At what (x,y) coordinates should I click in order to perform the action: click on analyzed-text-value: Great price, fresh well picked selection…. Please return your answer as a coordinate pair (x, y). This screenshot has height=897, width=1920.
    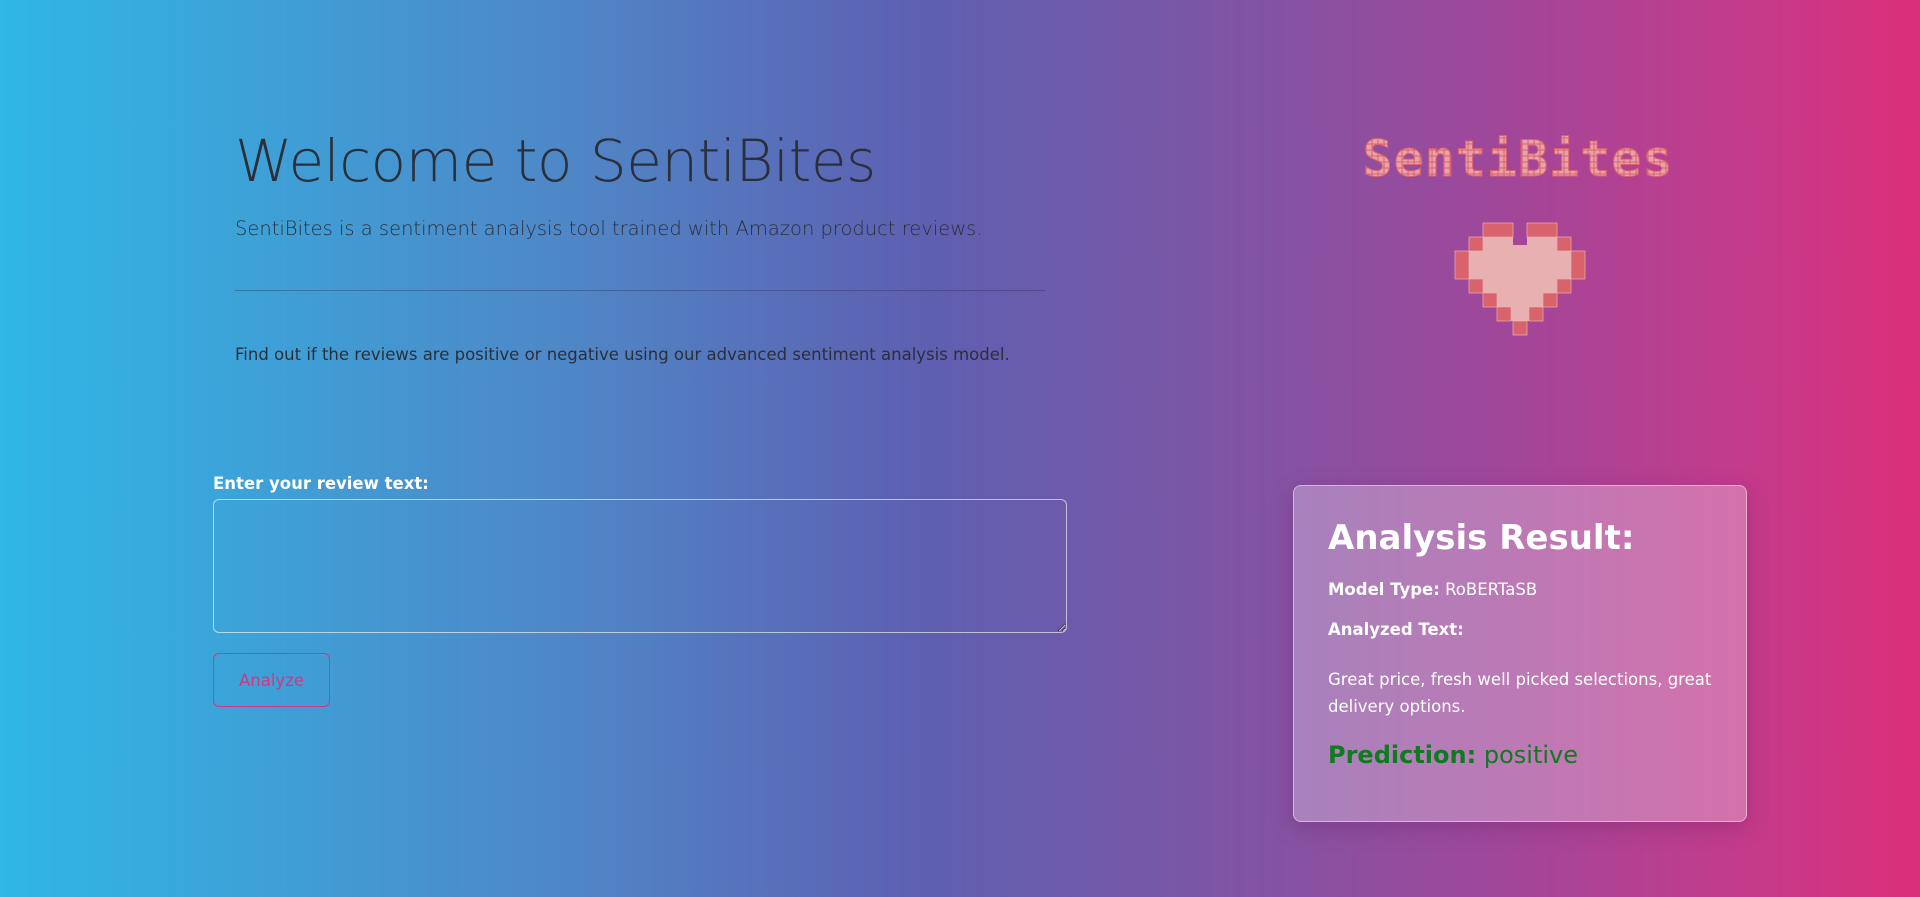
    Looking at the image, I should click on (1520, 693).